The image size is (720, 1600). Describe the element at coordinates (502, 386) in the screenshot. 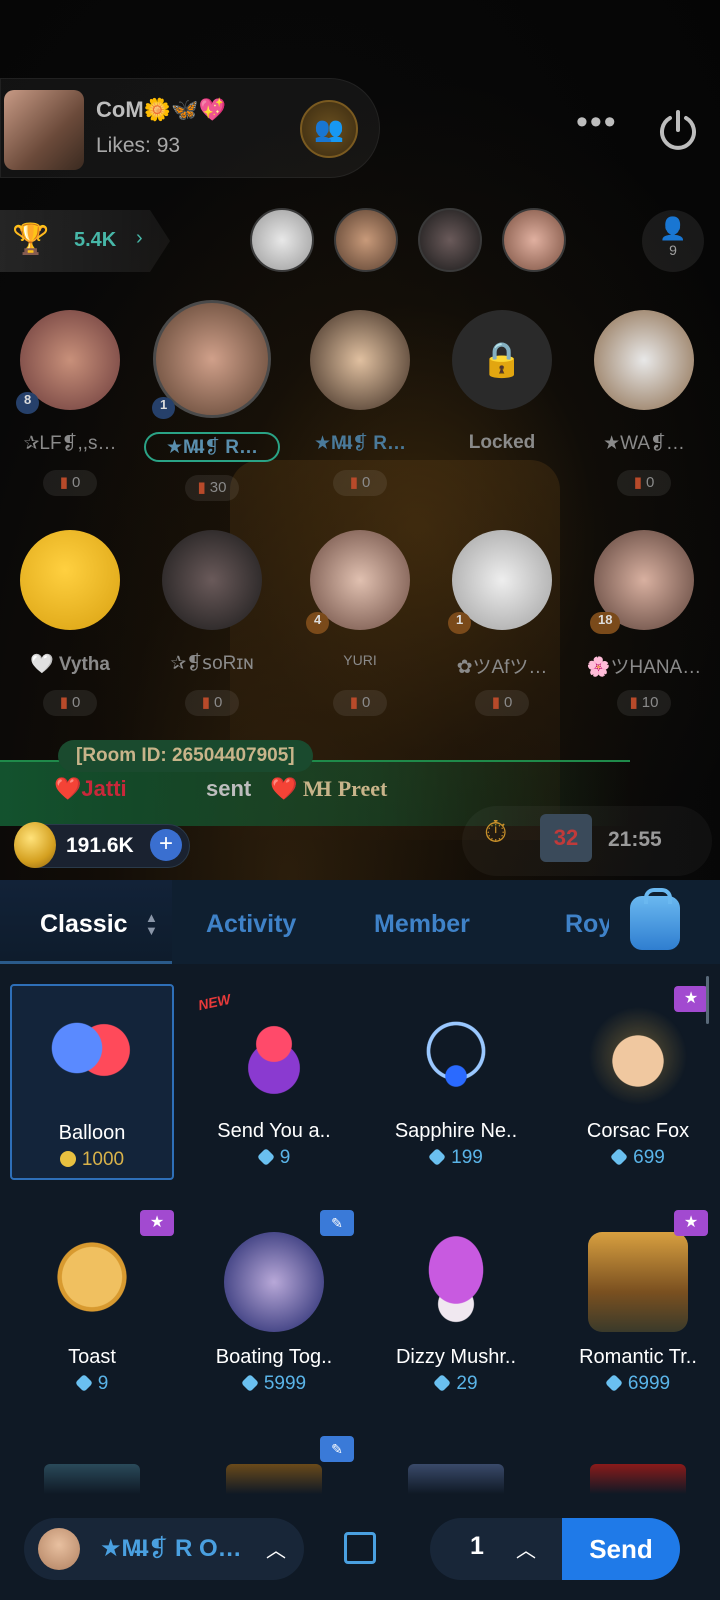

I see `seat-locked: 🔒 Locked` at that location.